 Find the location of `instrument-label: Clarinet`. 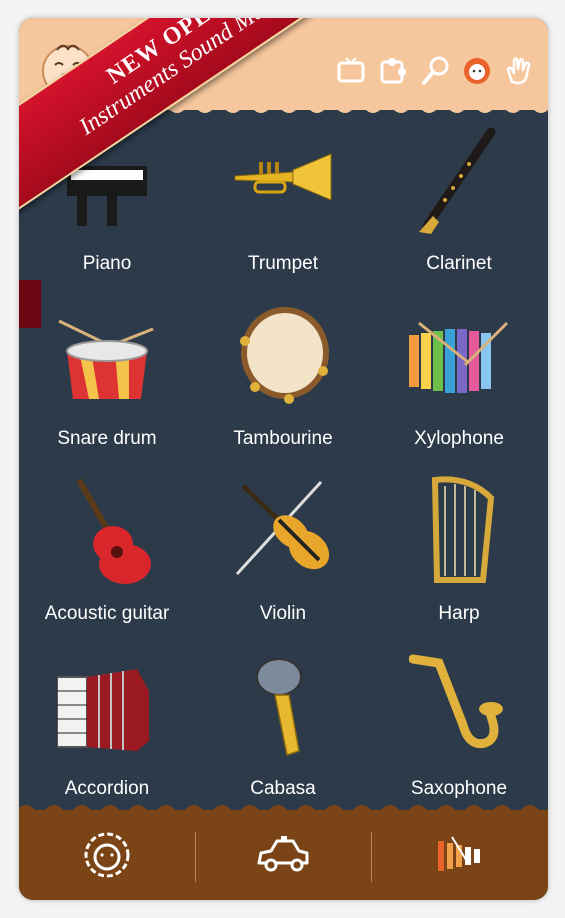

instrument-label: Clarinet is located at coordinates (459, 263).